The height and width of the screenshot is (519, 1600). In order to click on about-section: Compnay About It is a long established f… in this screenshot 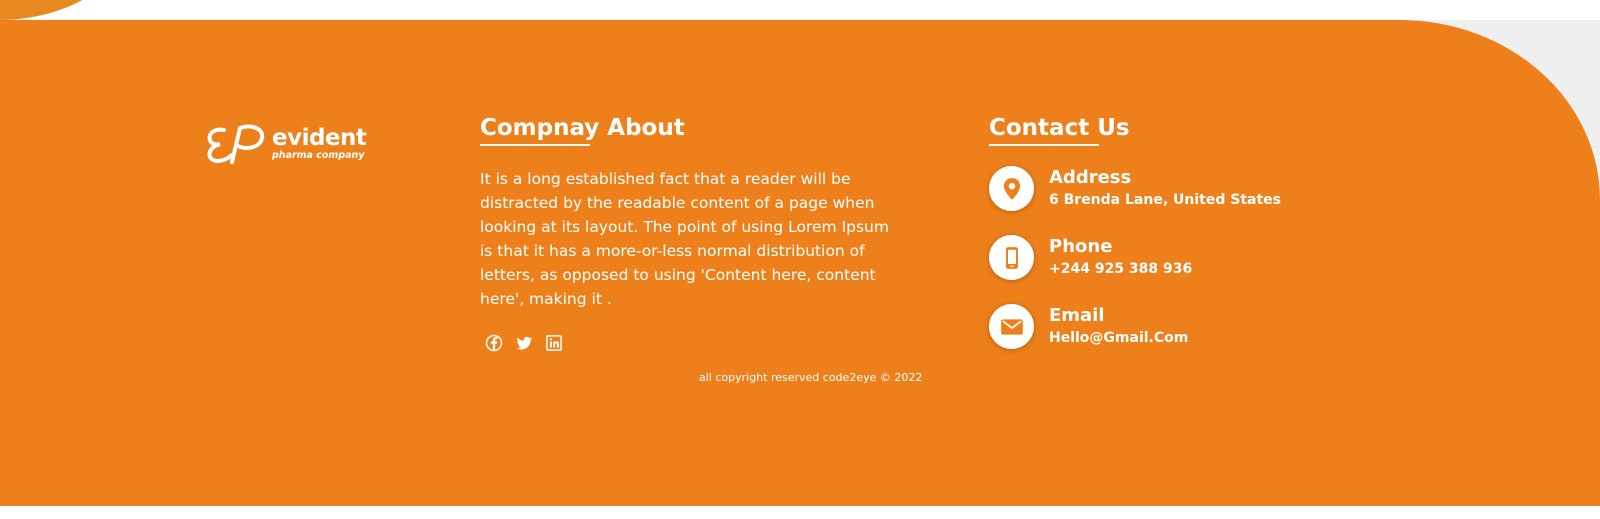, I will do `click(685, 233)`.